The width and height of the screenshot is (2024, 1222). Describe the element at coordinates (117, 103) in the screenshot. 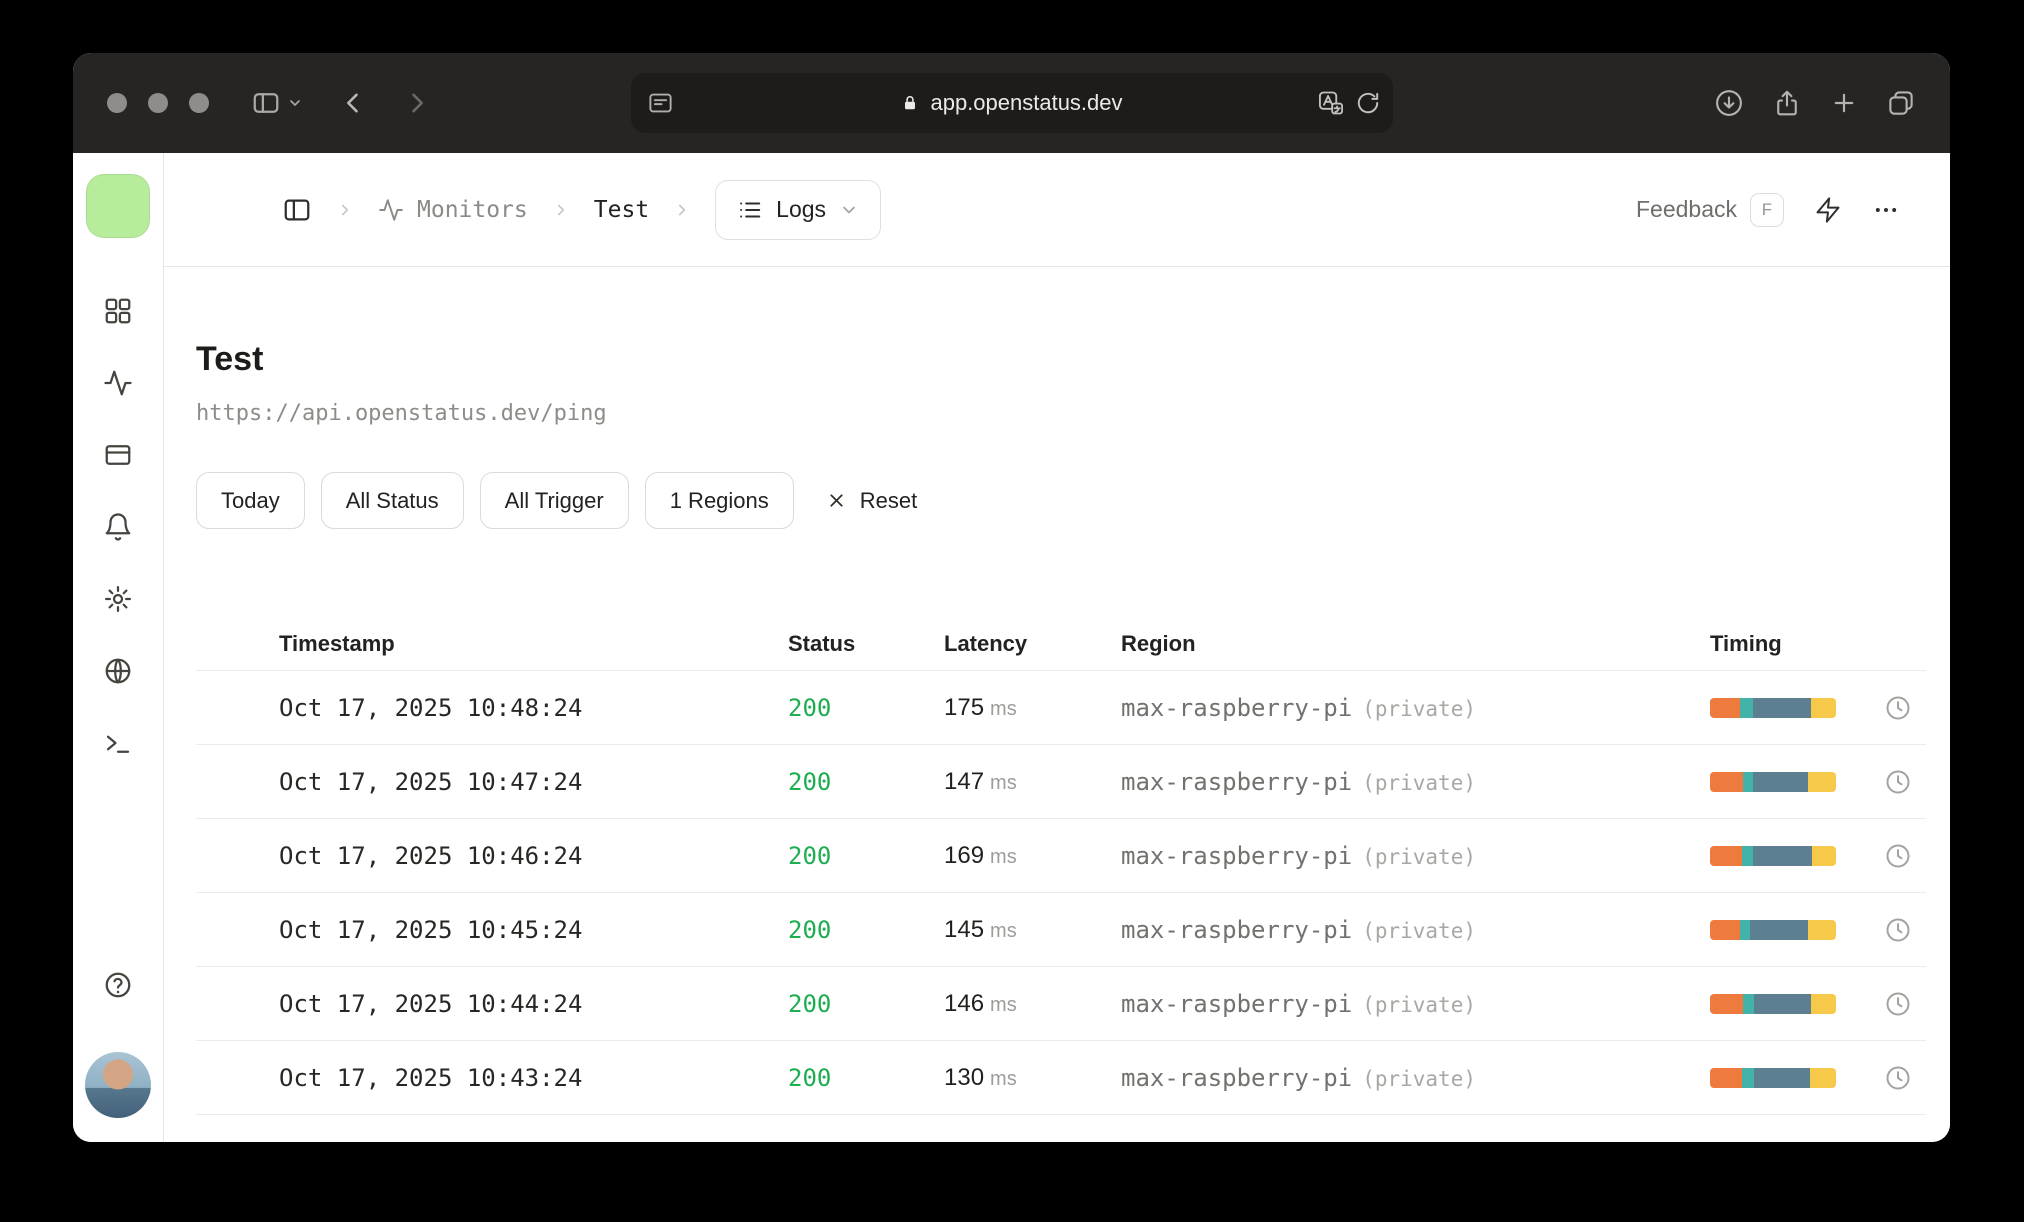

I see `close-window-button` at that location.